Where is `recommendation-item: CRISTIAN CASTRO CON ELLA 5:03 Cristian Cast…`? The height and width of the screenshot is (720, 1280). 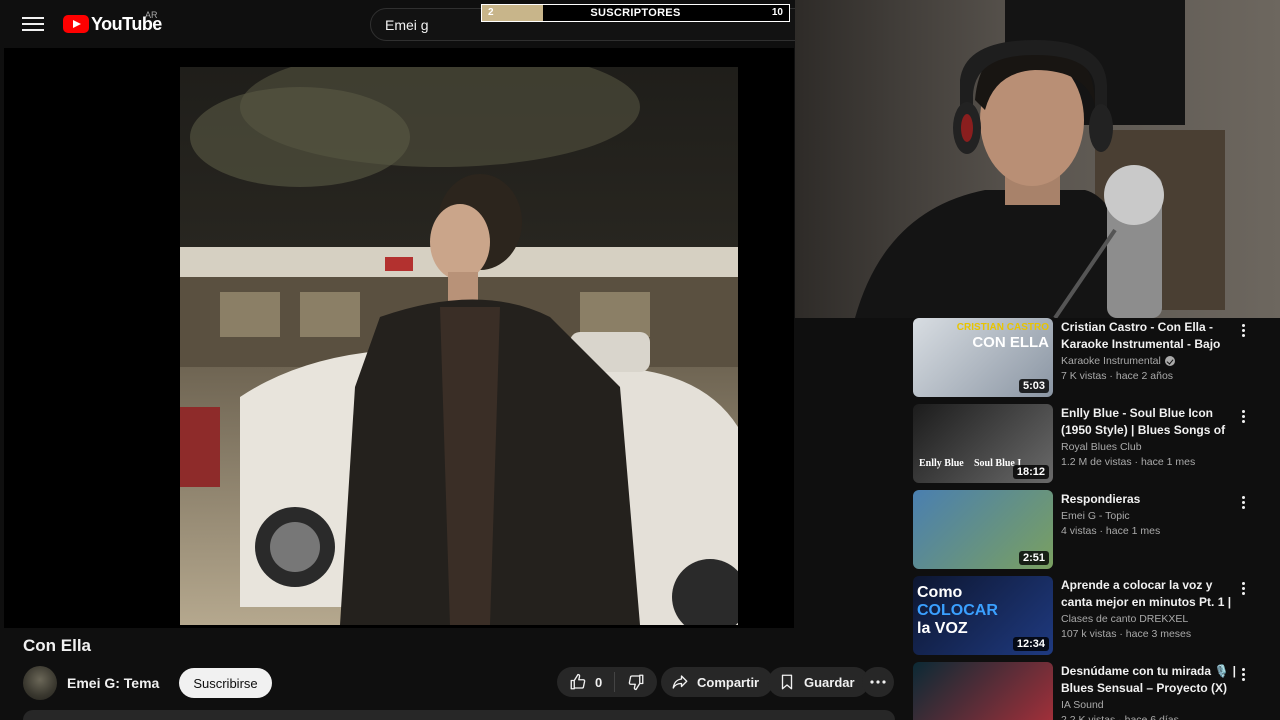
recommendation-item: CRISTIAN CASTRO CON ELLA 5:03 Cristian Cast… is located at coordinates (1096, 361).